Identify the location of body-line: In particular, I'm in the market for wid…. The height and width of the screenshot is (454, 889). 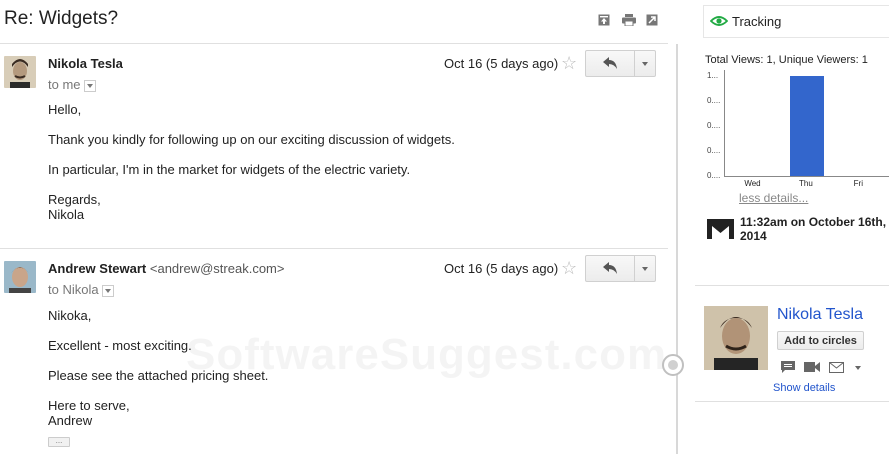
(229, 169).